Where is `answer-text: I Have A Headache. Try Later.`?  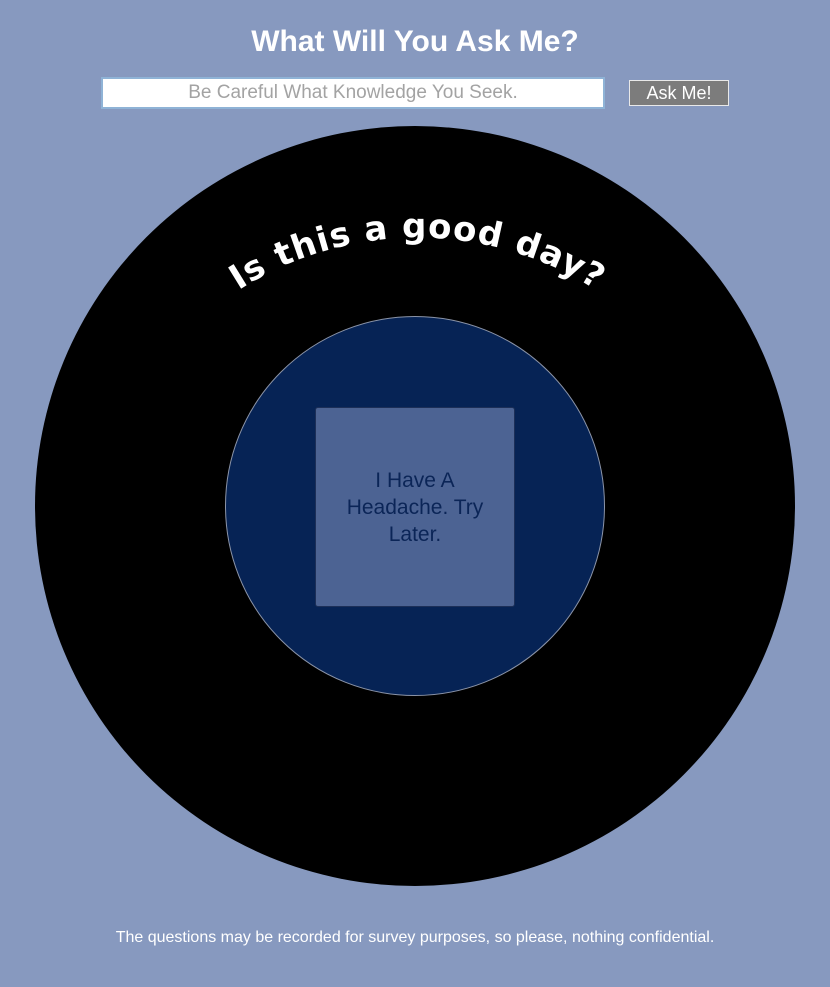 answer-text: I Have A Headache. Try Later. is located at coordinates (415, 507).